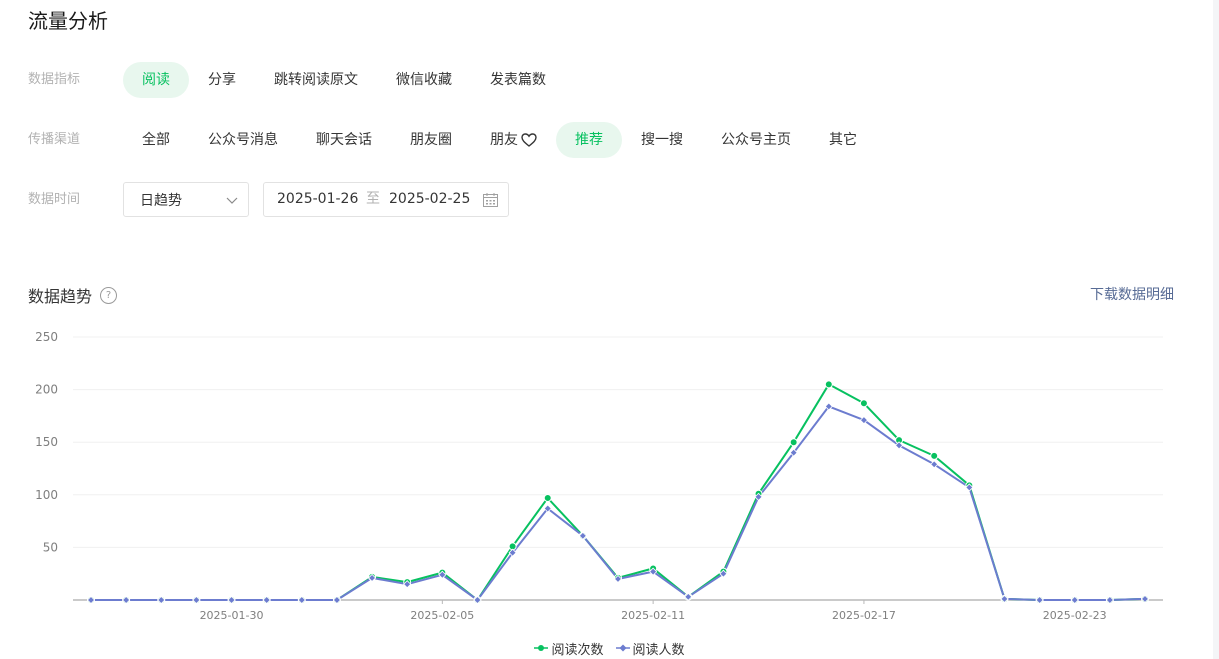 The image size is (1219, 659). I want to click on metric-option-4: 发表篇数, so click(518, 80).